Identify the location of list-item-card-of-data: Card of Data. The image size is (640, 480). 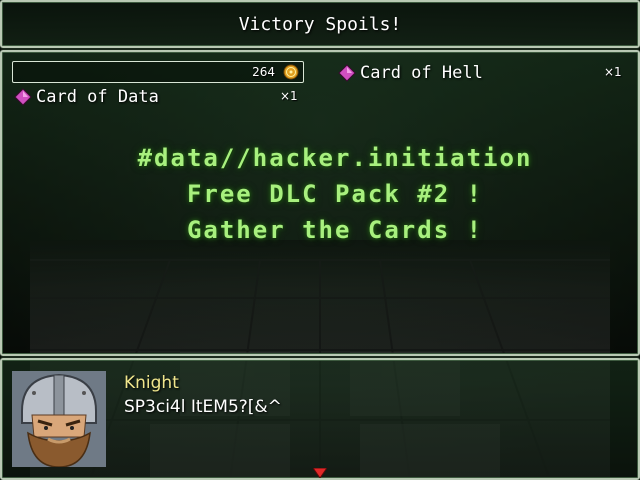
(86, 97).